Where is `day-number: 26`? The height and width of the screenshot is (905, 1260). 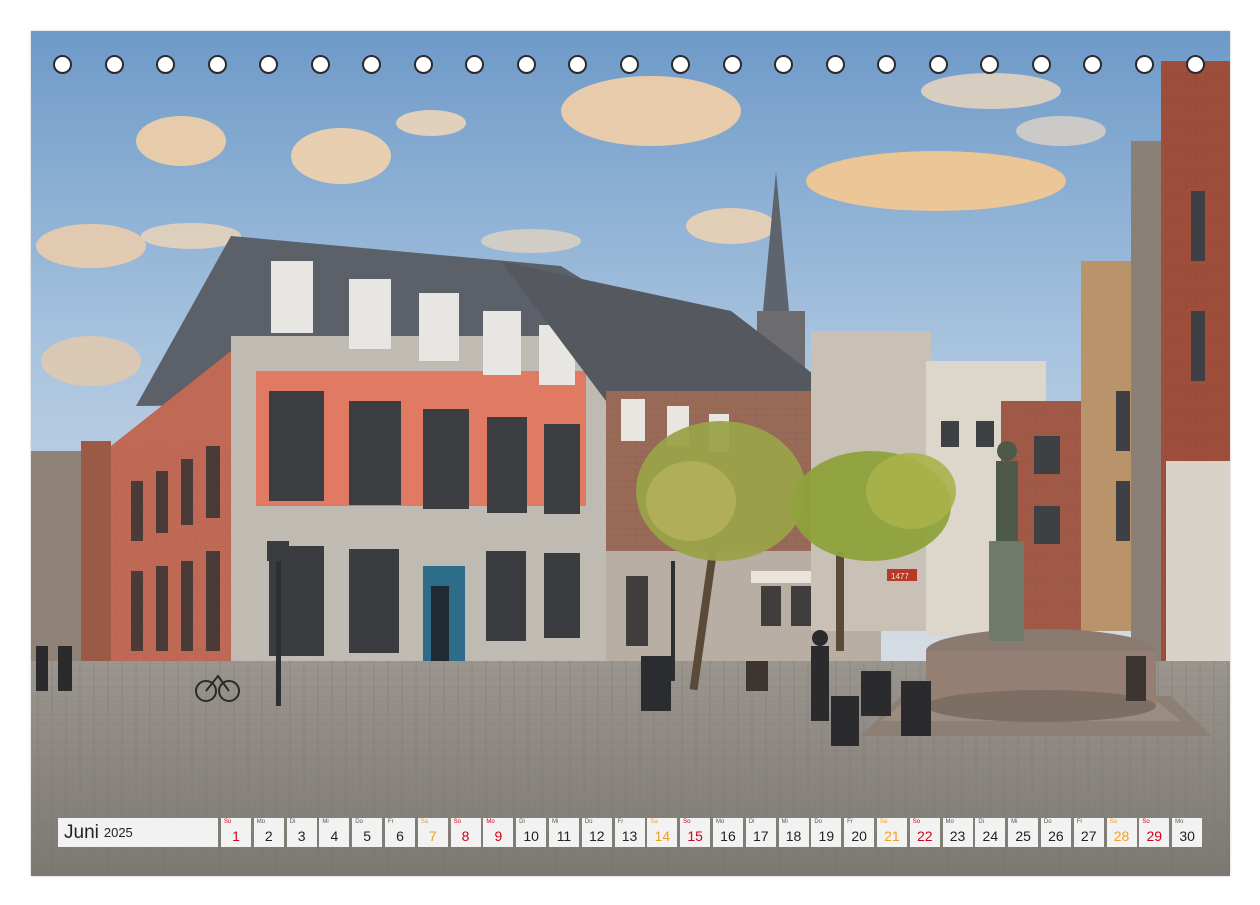 day-number: 26 is located at coordinates (1056, 836).